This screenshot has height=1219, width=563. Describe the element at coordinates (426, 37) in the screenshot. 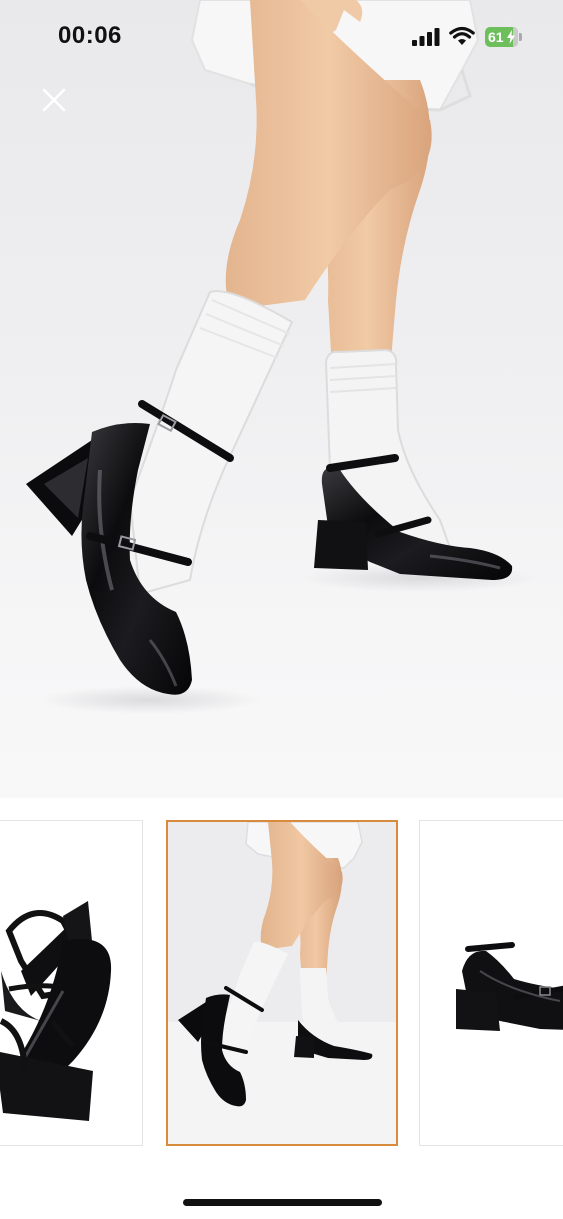

I see `cellular-signal-icon` at that location.